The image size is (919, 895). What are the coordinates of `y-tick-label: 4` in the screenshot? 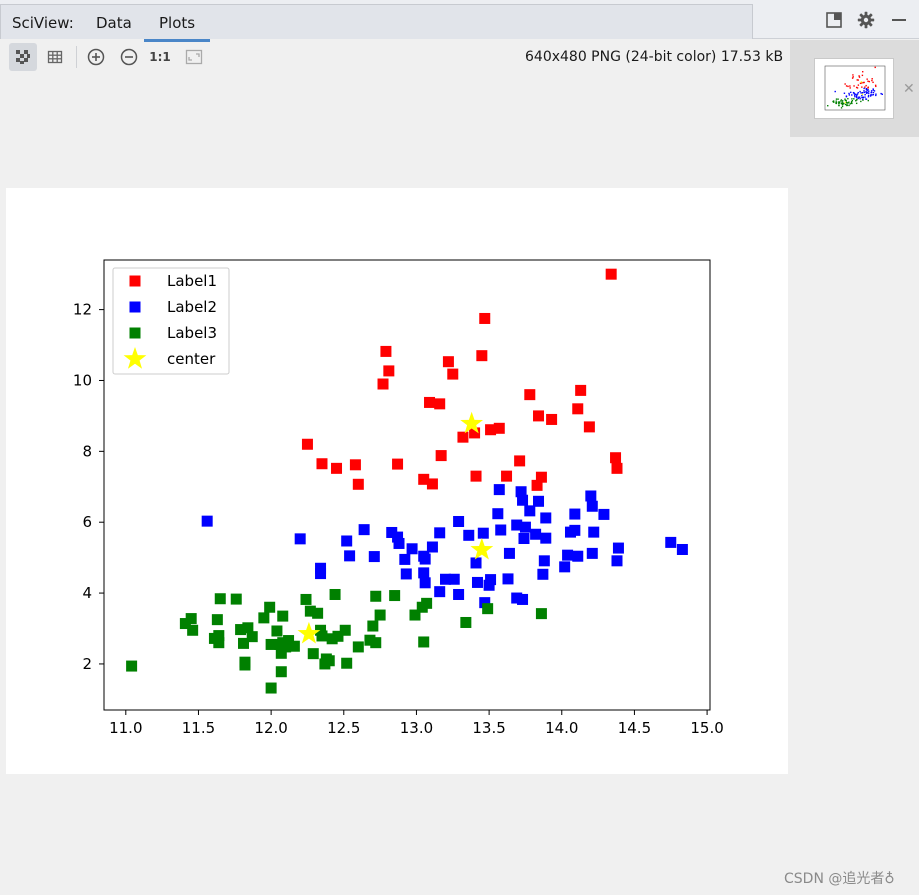 It's located at (87, 593).